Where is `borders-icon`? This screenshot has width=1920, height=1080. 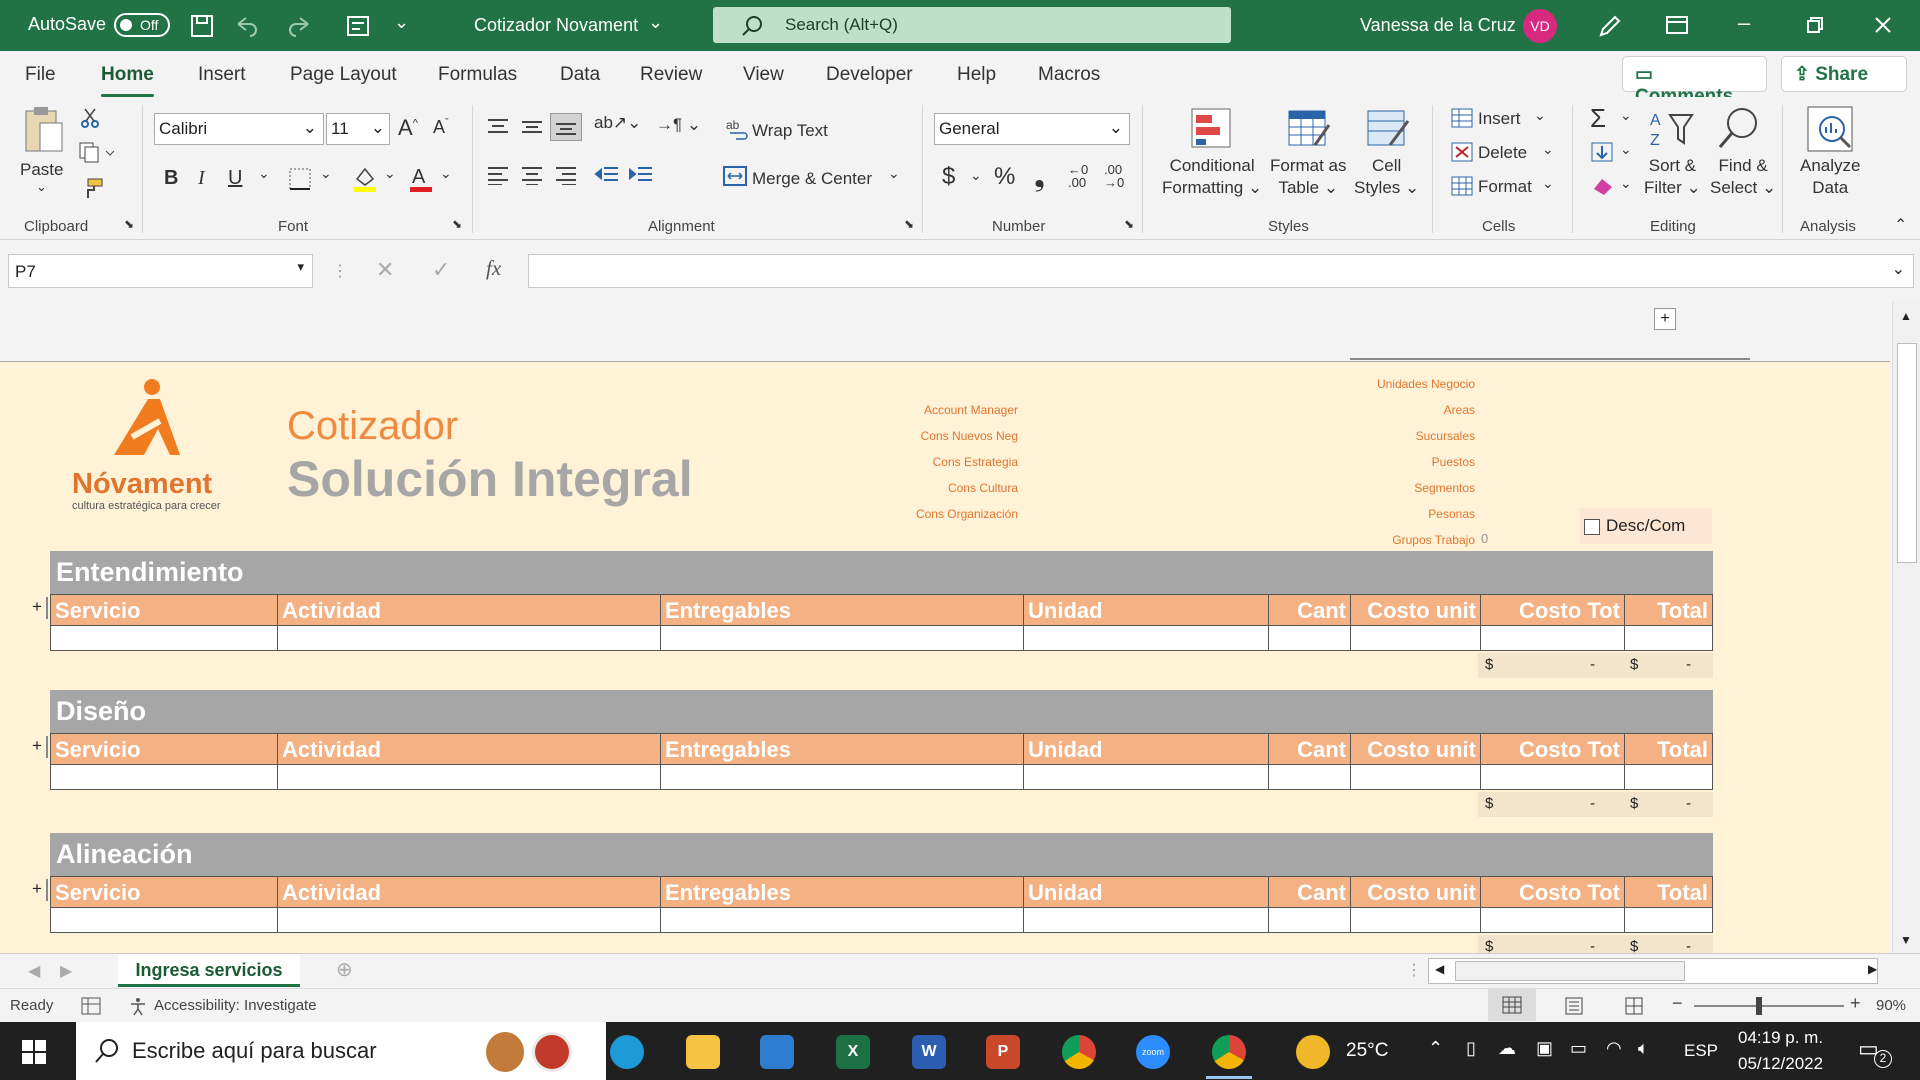
borders-icon is located at coordinates (300, 179).